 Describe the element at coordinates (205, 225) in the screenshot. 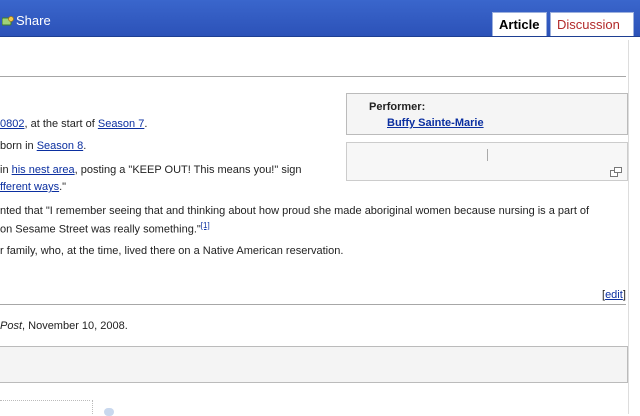

I see `reference-link: [1]` at that location.